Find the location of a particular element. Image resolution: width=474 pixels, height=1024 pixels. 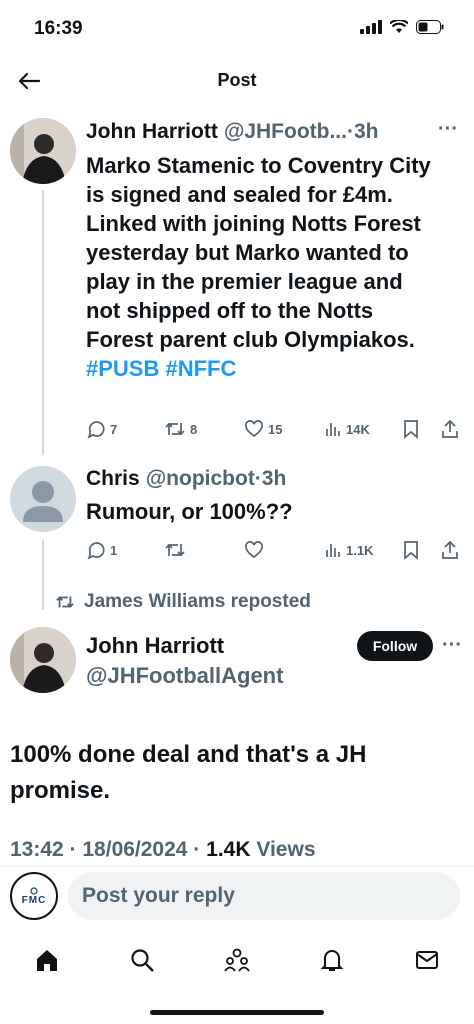

post-meta: 13:42 · 18/06/2024 · 1.4K Views is located at coordinates (163, 850).